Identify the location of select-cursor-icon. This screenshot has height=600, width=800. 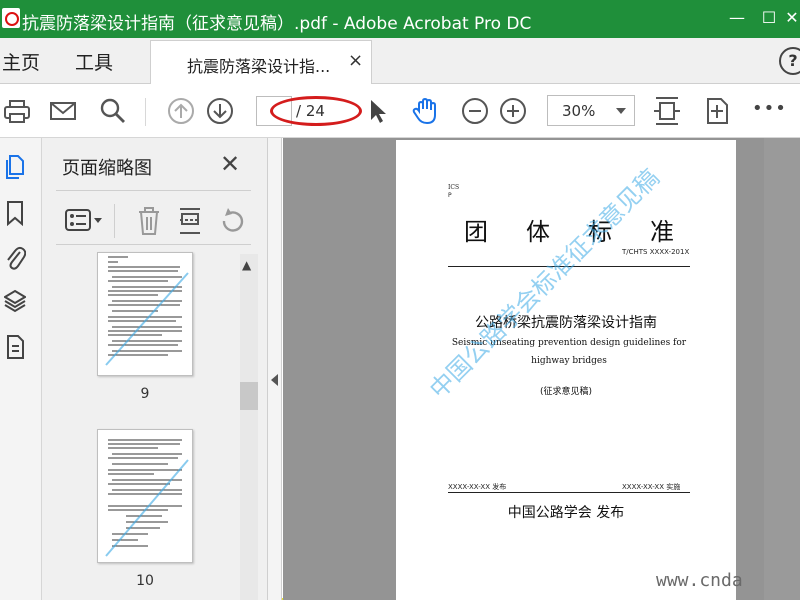
(377, 111).